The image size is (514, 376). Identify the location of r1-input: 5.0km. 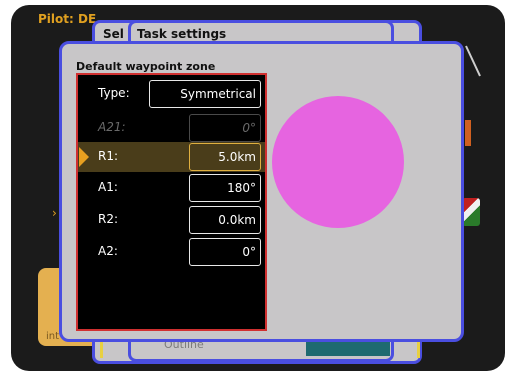
(225, 157).